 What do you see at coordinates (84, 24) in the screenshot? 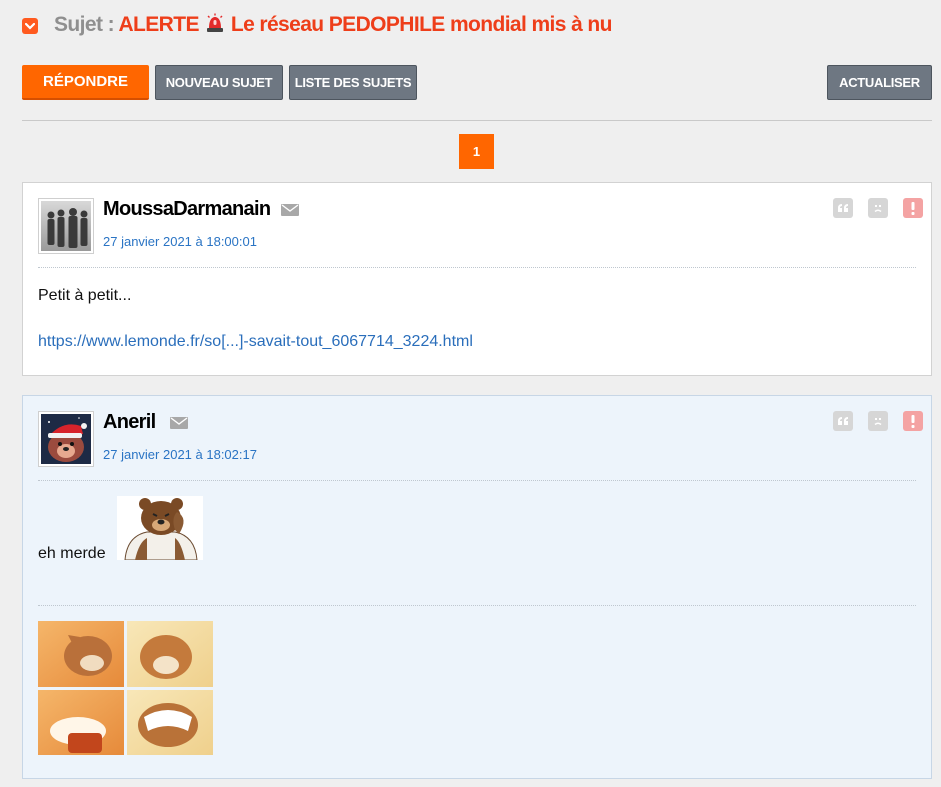
I see `topic-prefix: Sujet :` at bounding box center [84, 24].